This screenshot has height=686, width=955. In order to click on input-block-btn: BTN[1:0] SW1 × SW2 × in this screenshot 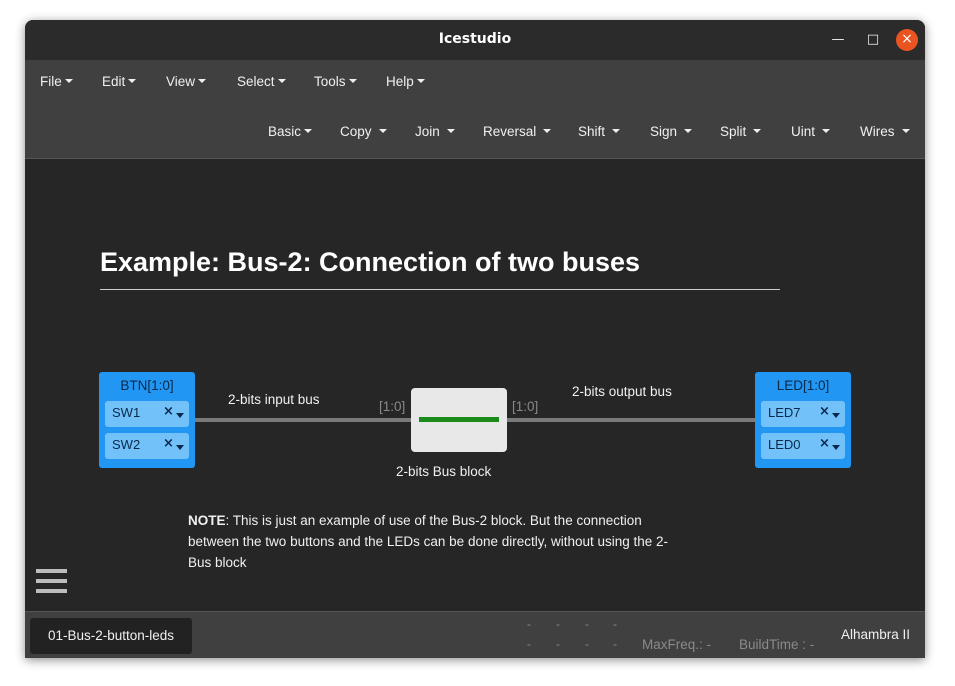, I will do `click(147, 420)`.